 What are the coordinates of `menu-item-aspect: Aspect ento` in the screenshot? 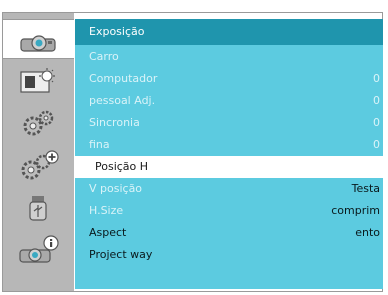 It's located at (229, 233).